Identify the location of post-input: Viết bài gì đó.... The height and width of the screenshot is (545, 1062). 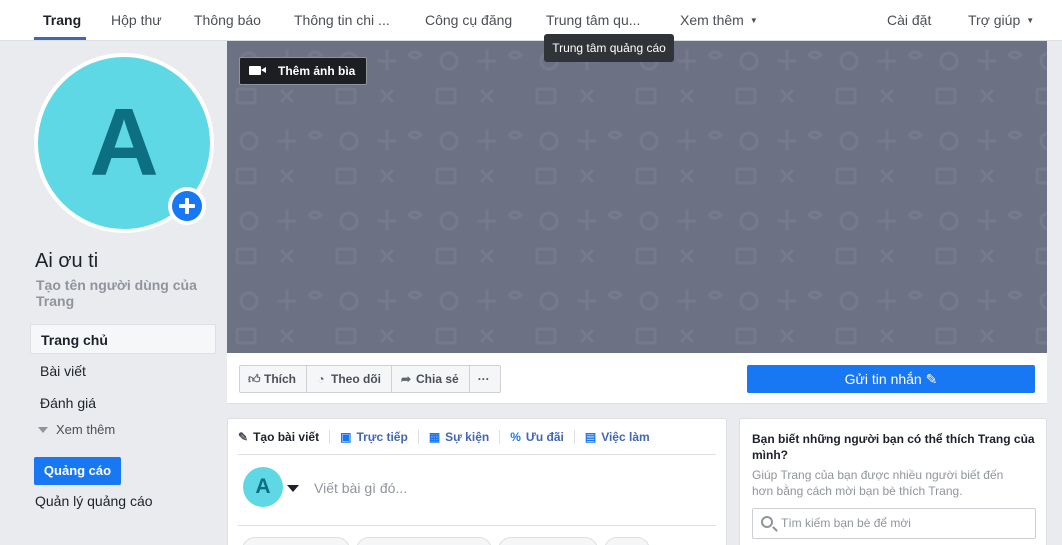
(360, 488).